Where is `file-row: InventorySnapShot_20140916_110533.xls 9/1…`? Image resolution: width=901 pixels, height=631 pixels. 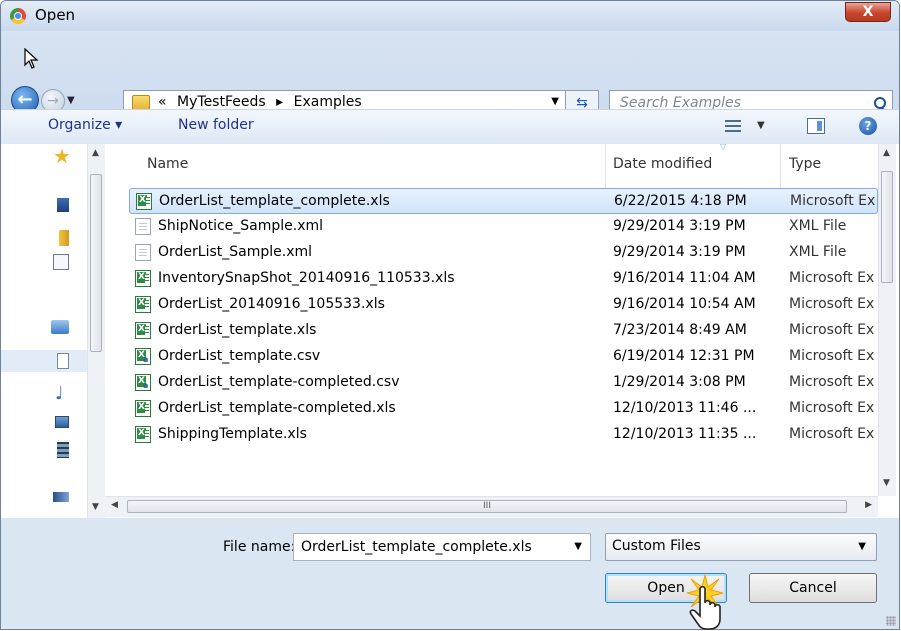 file-row: InventorySnapShot_20140916_110533.xls 9/1… is located at coordinates (503, 279).